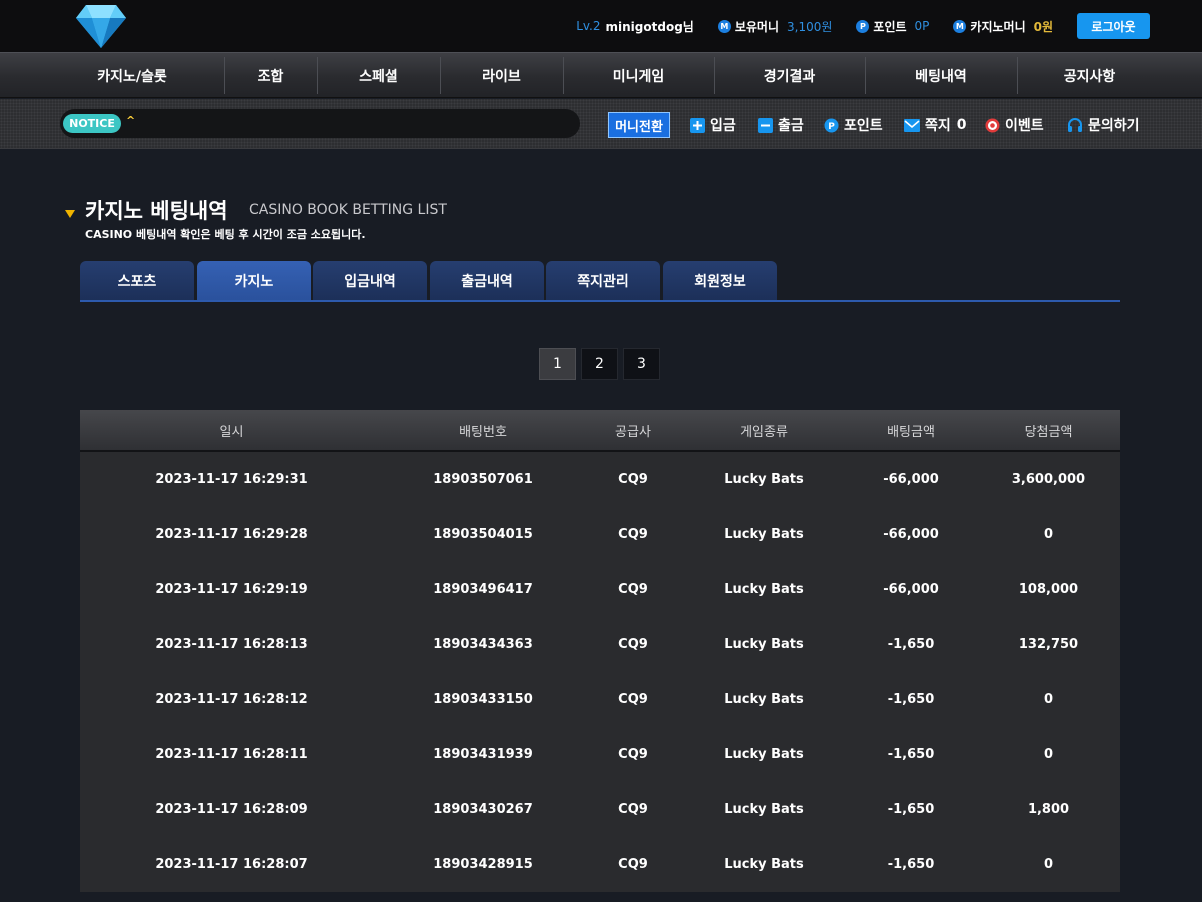 This screenshot has height=902, width=1202. What do you see at coordinates (483, 864) in the screenshot?
I see `cell-bet-number: 18903428915` at bounding box center [483, 864].